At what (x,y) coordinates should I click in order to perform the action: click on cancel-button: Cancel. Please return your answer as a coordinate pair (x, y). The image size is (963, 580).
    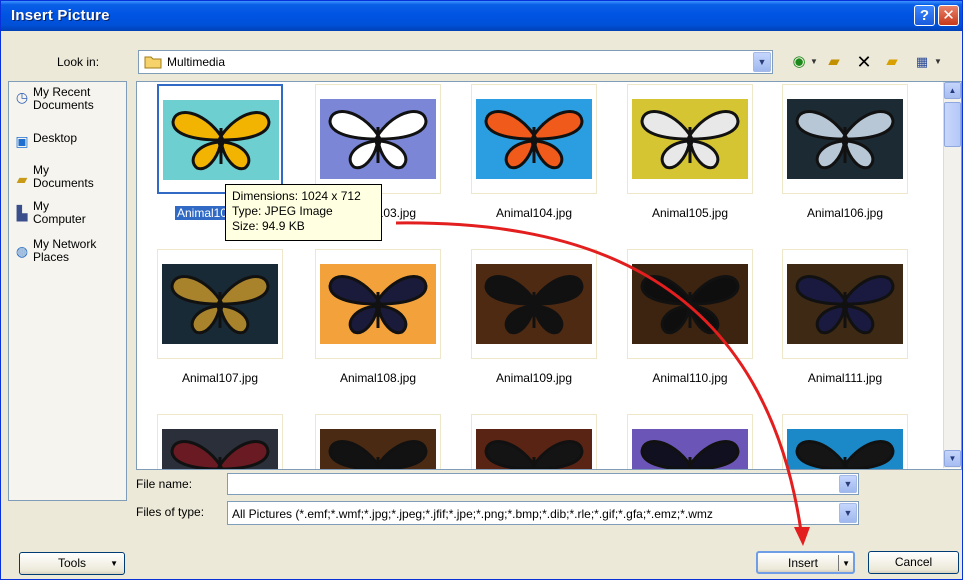
    Looking at the image, I should click on (913, 562).